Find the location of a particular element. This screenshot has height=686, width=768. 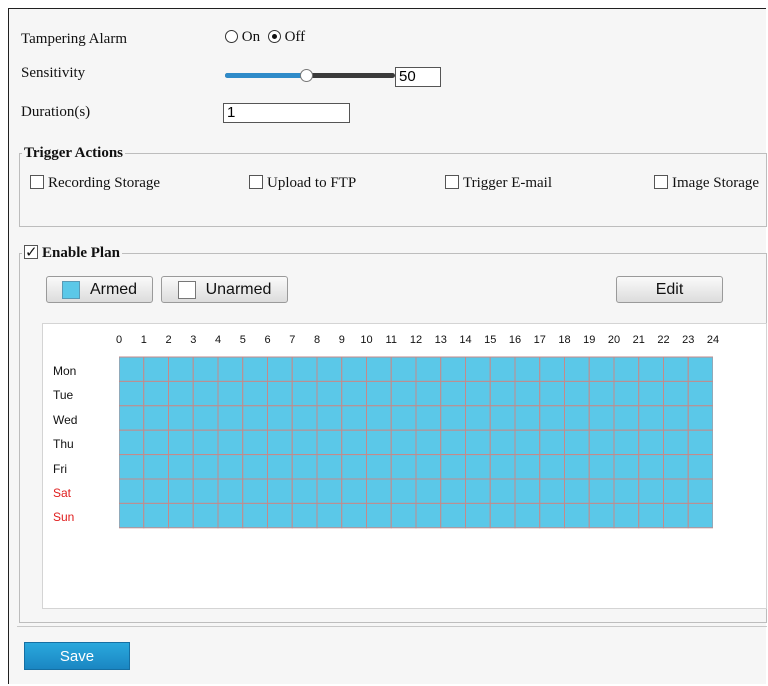

sensitivity-slider-handle is located at coordinates (306, 75).